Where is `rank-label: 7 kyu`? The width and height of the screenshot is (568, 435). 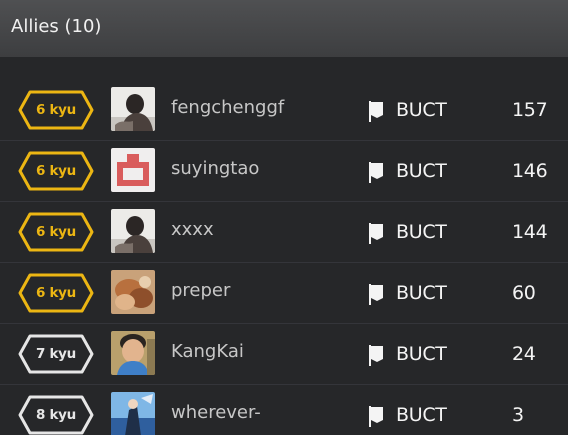
rank-label: 7 kyu is located at coordinates (56, 354).